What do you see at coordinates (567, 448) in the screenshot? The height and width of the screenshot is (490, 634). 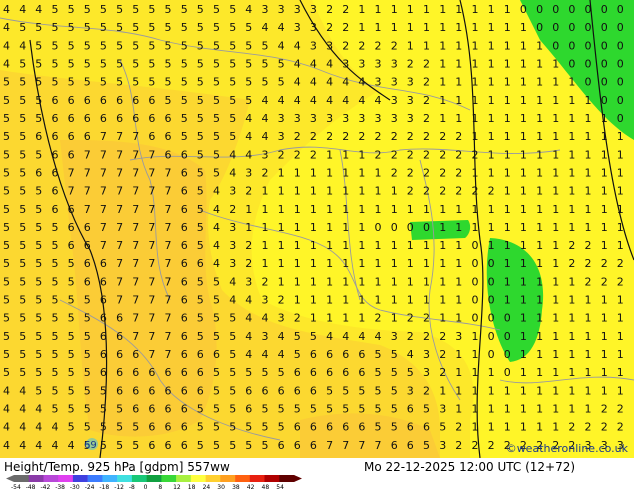 I see `credit-link: ©weatheronline.co.uk` at bounding box center [567, 448].